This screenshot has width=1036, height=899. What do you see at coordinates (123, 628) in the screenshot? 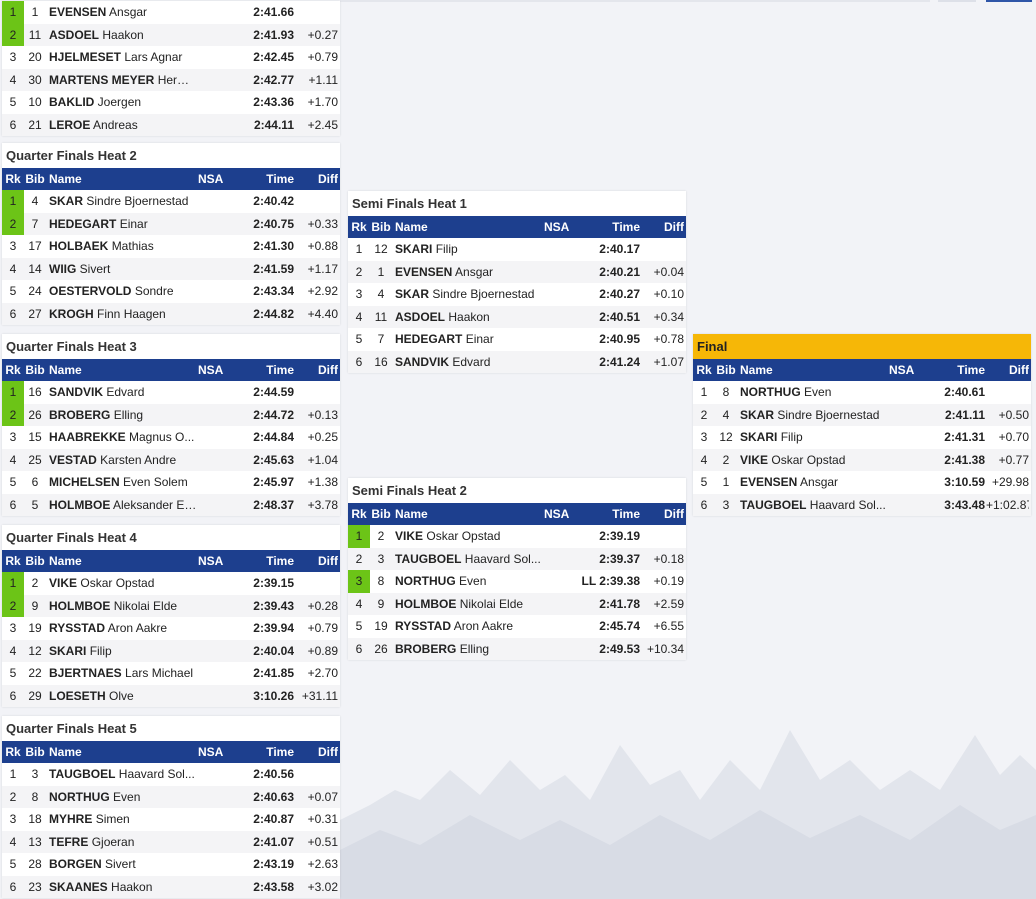
I see `athlete-name: RYSSTAD Aron Aakre` at bounding box center [123, 628].